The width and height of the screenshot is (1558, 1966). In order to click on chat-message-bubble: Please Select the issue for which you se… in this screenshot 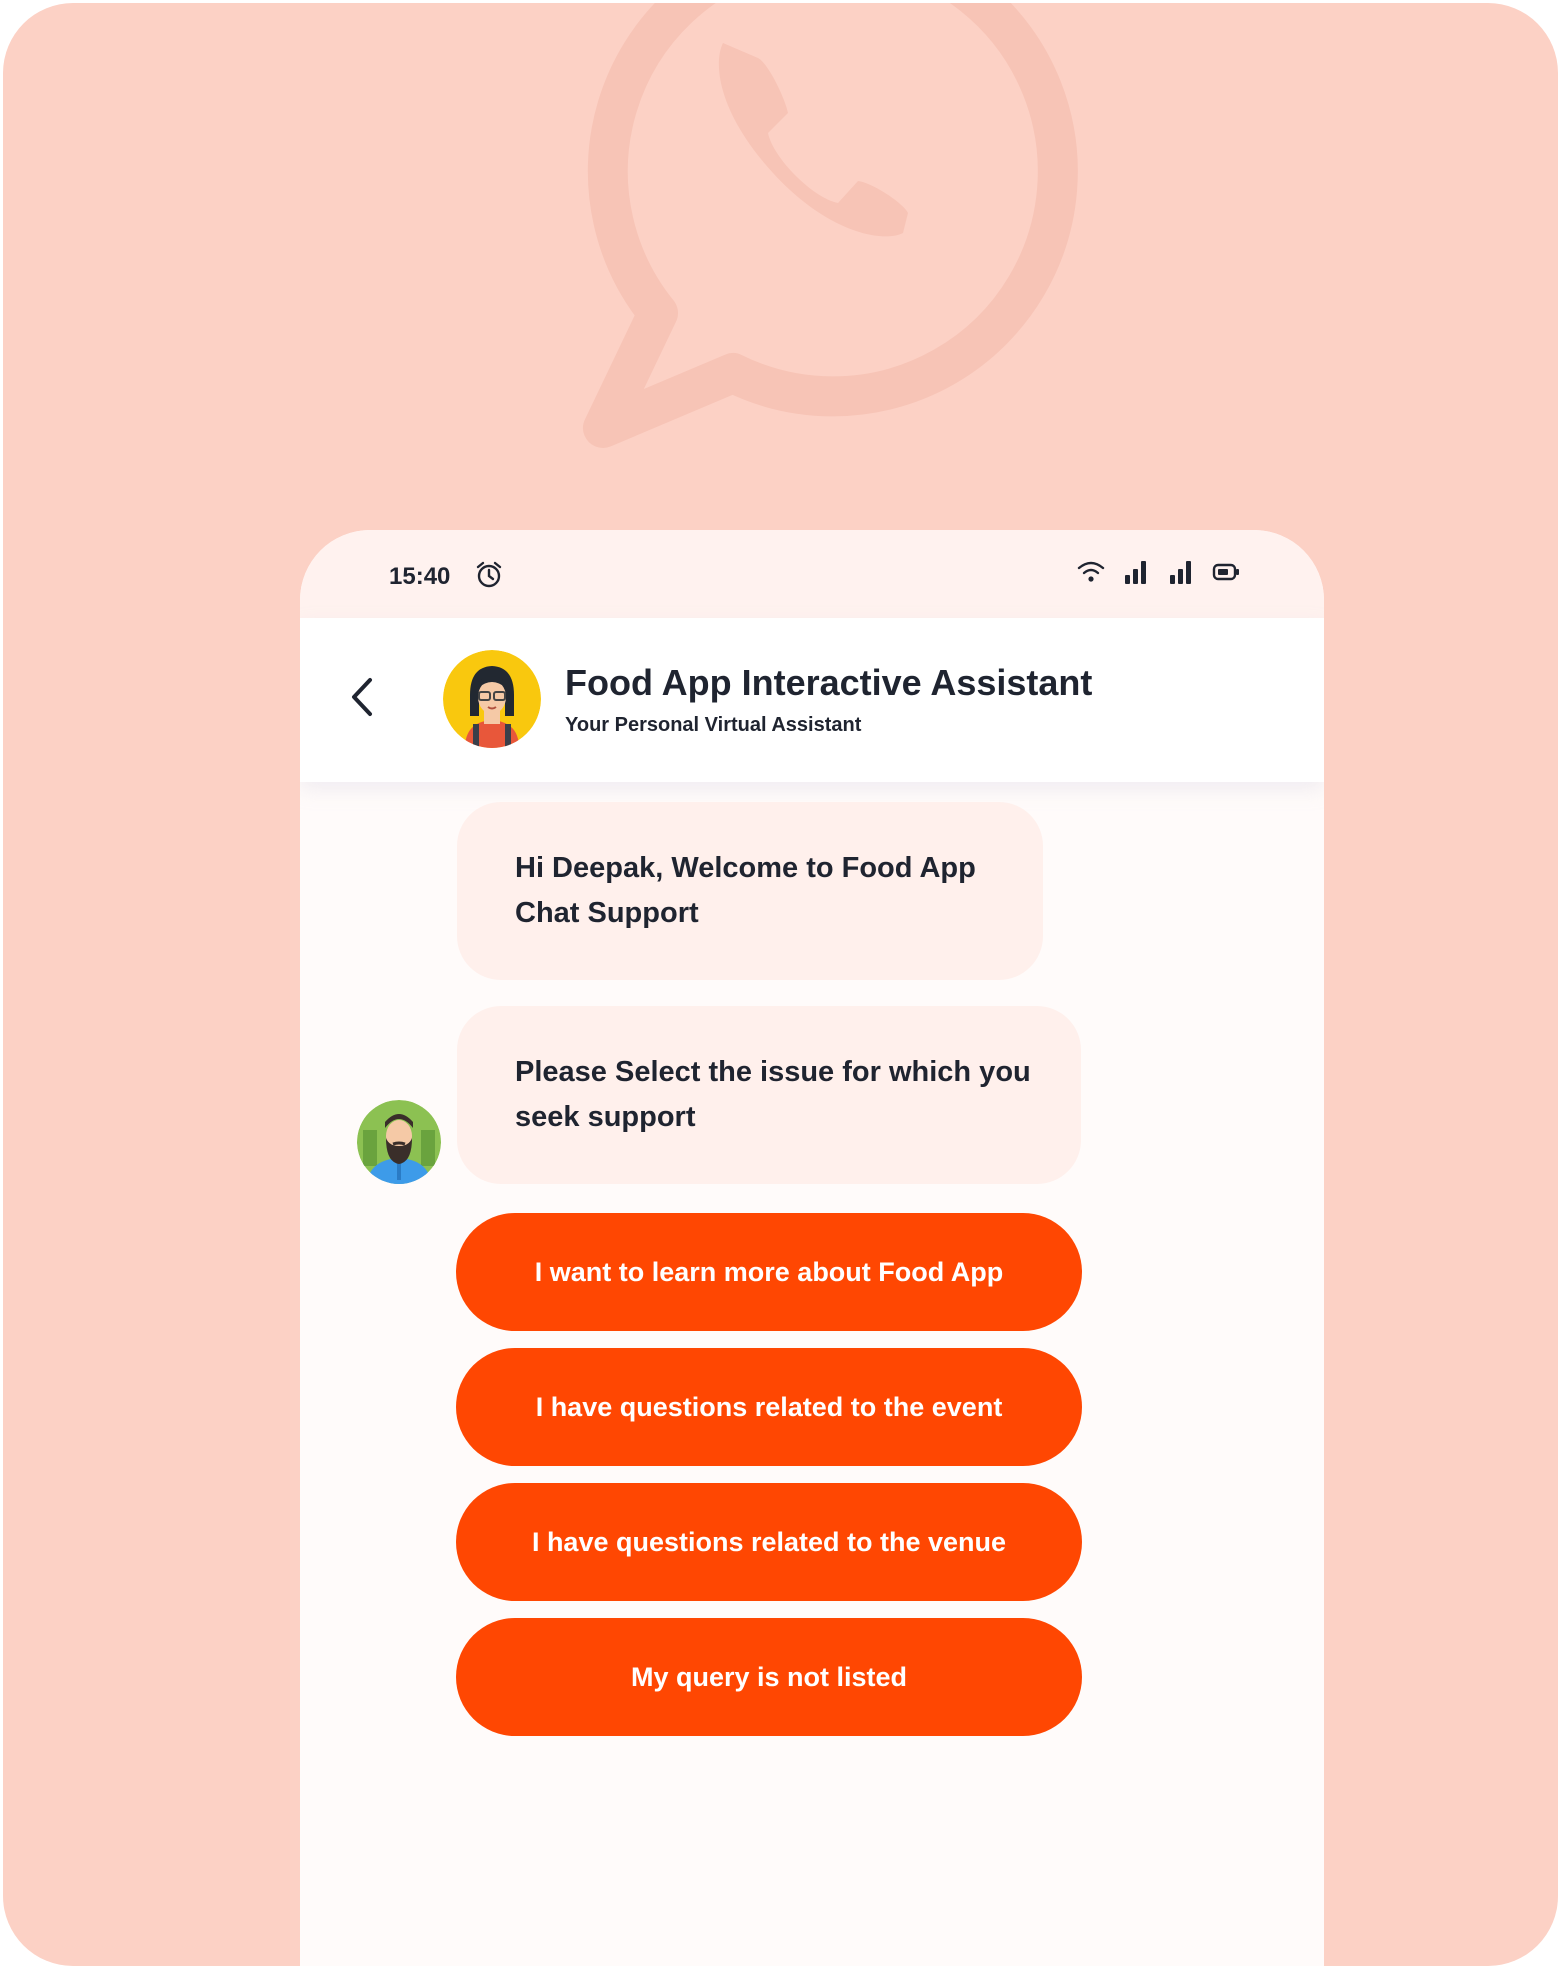, I will do `click(769, 1095)`.